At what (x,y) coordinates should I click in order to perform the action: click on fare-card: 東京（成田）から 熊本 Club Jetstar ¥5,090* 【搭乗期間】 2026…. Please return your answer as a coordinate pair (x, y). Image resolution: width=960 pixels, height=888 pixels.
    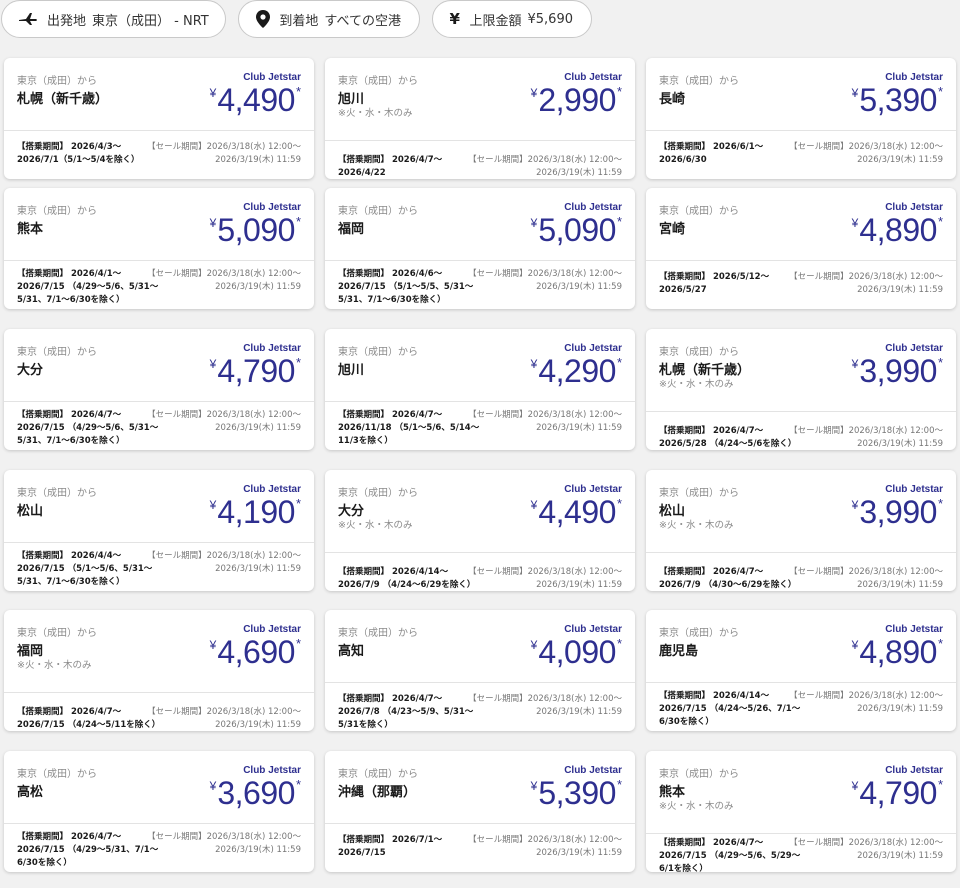
    Looking at the image, I should click on (159, 248).